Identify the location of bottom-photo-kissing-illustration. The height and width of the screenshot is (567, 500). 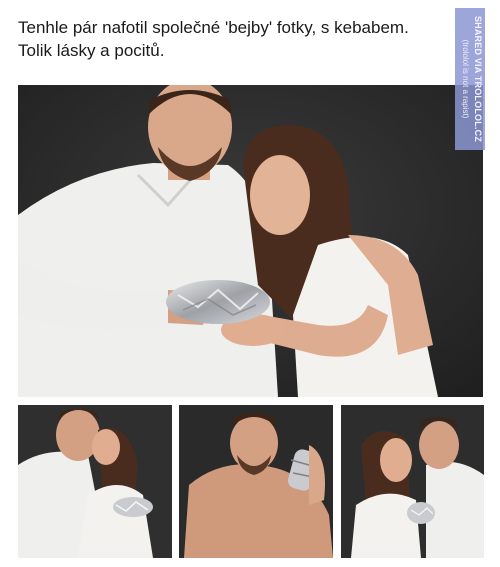
(95, 481).